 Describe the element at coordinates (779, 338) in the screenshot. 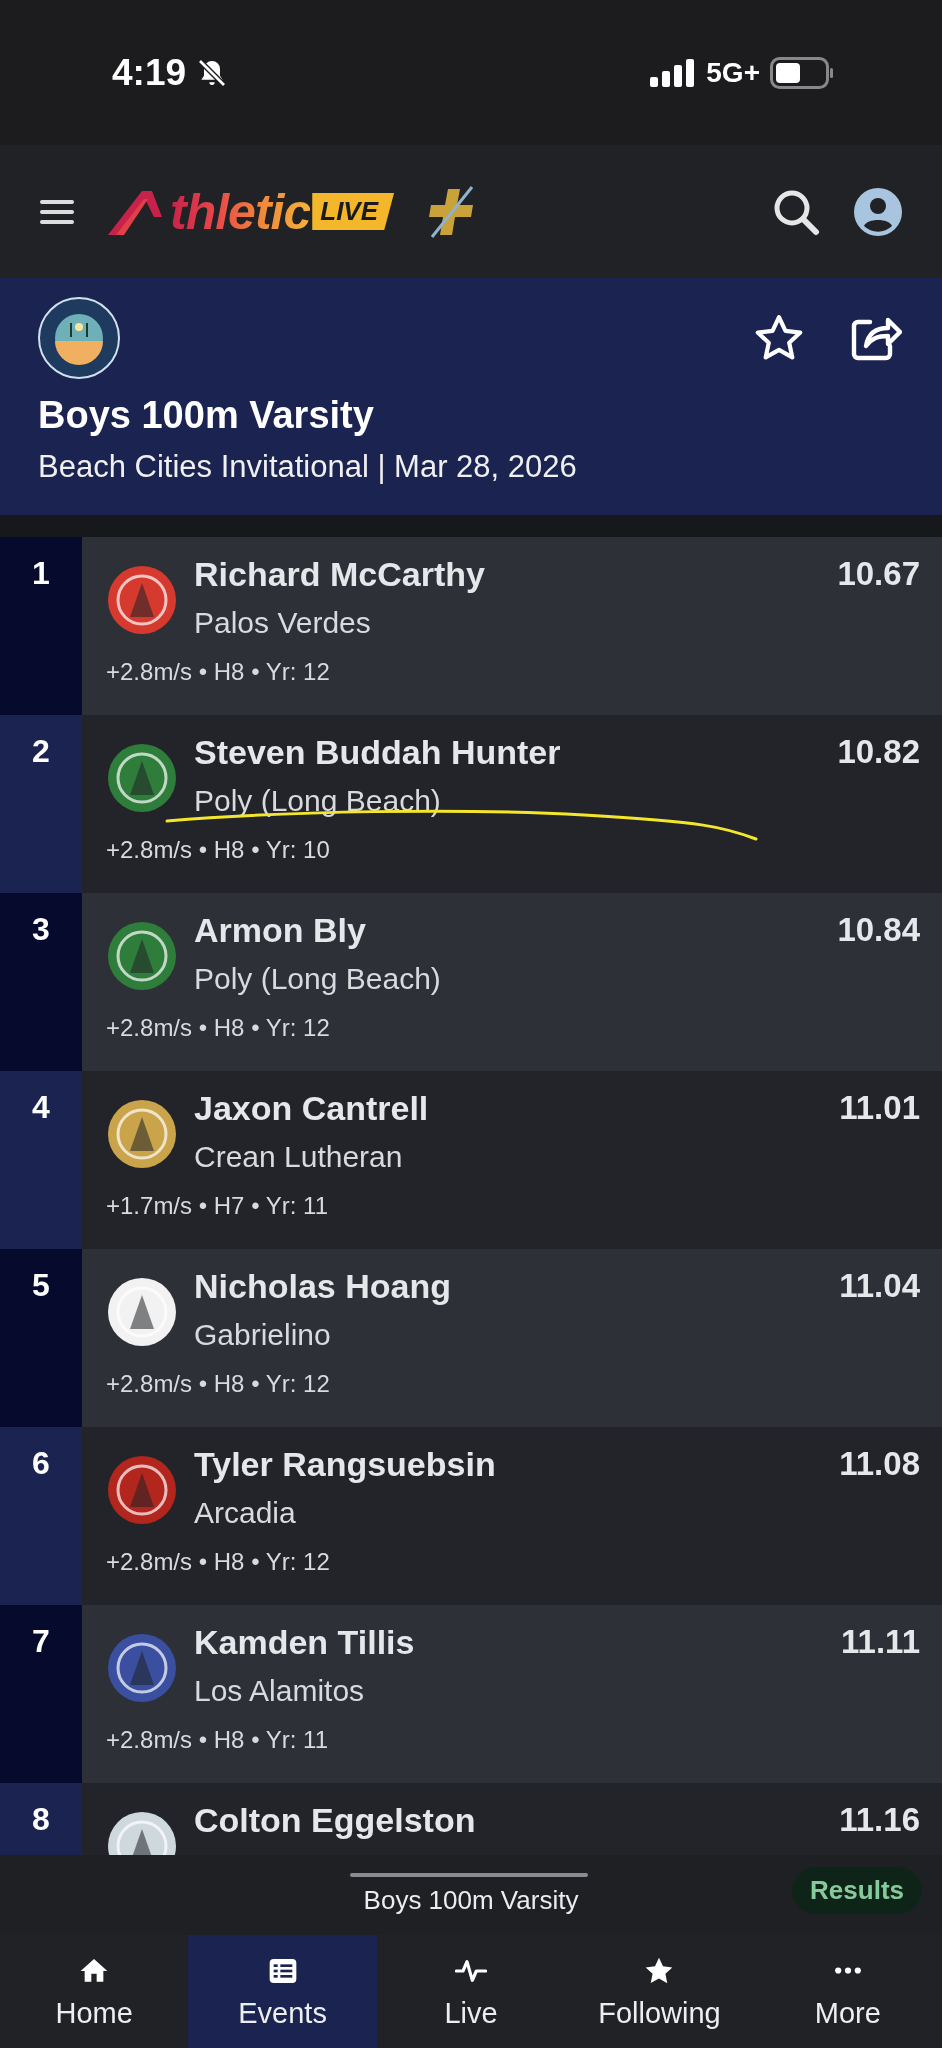

I see `star-icon` at that location.